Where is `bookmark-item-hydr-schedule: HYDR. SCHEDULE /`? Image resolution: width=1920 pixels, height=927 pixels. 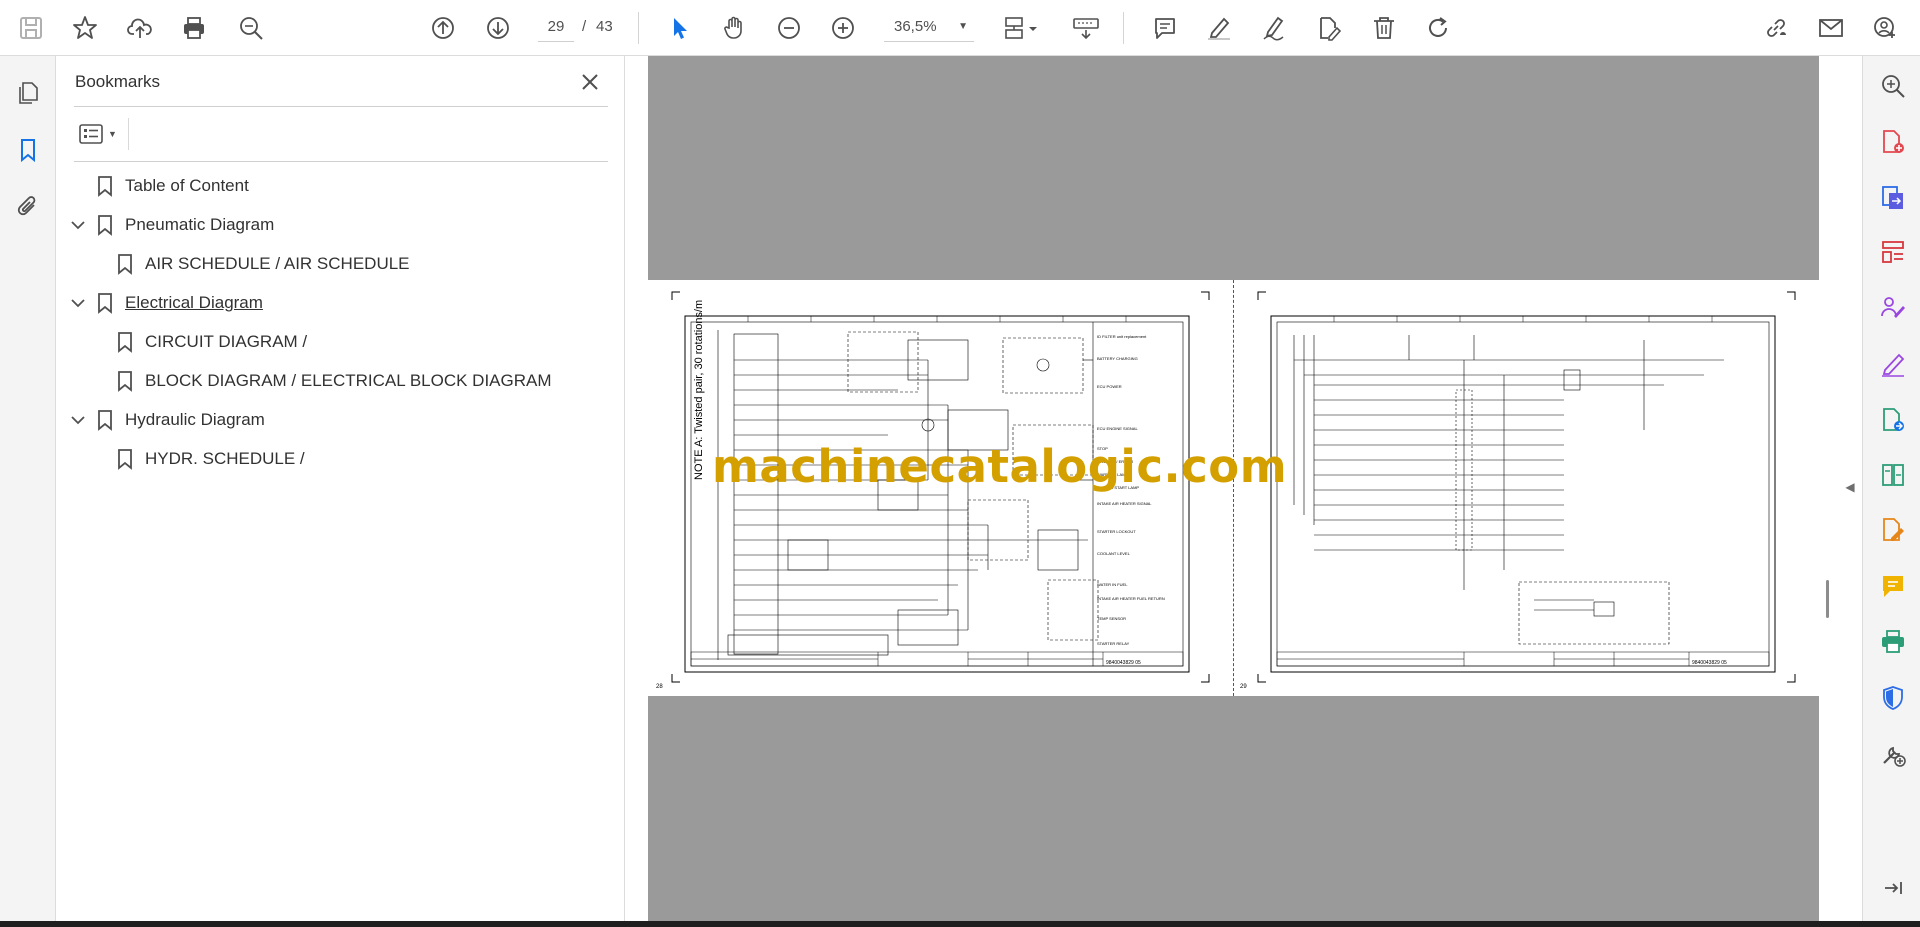
bookmark-item-hydr-schedule: HYDR. SCHEDULE / is located at coordinates (340, 459).